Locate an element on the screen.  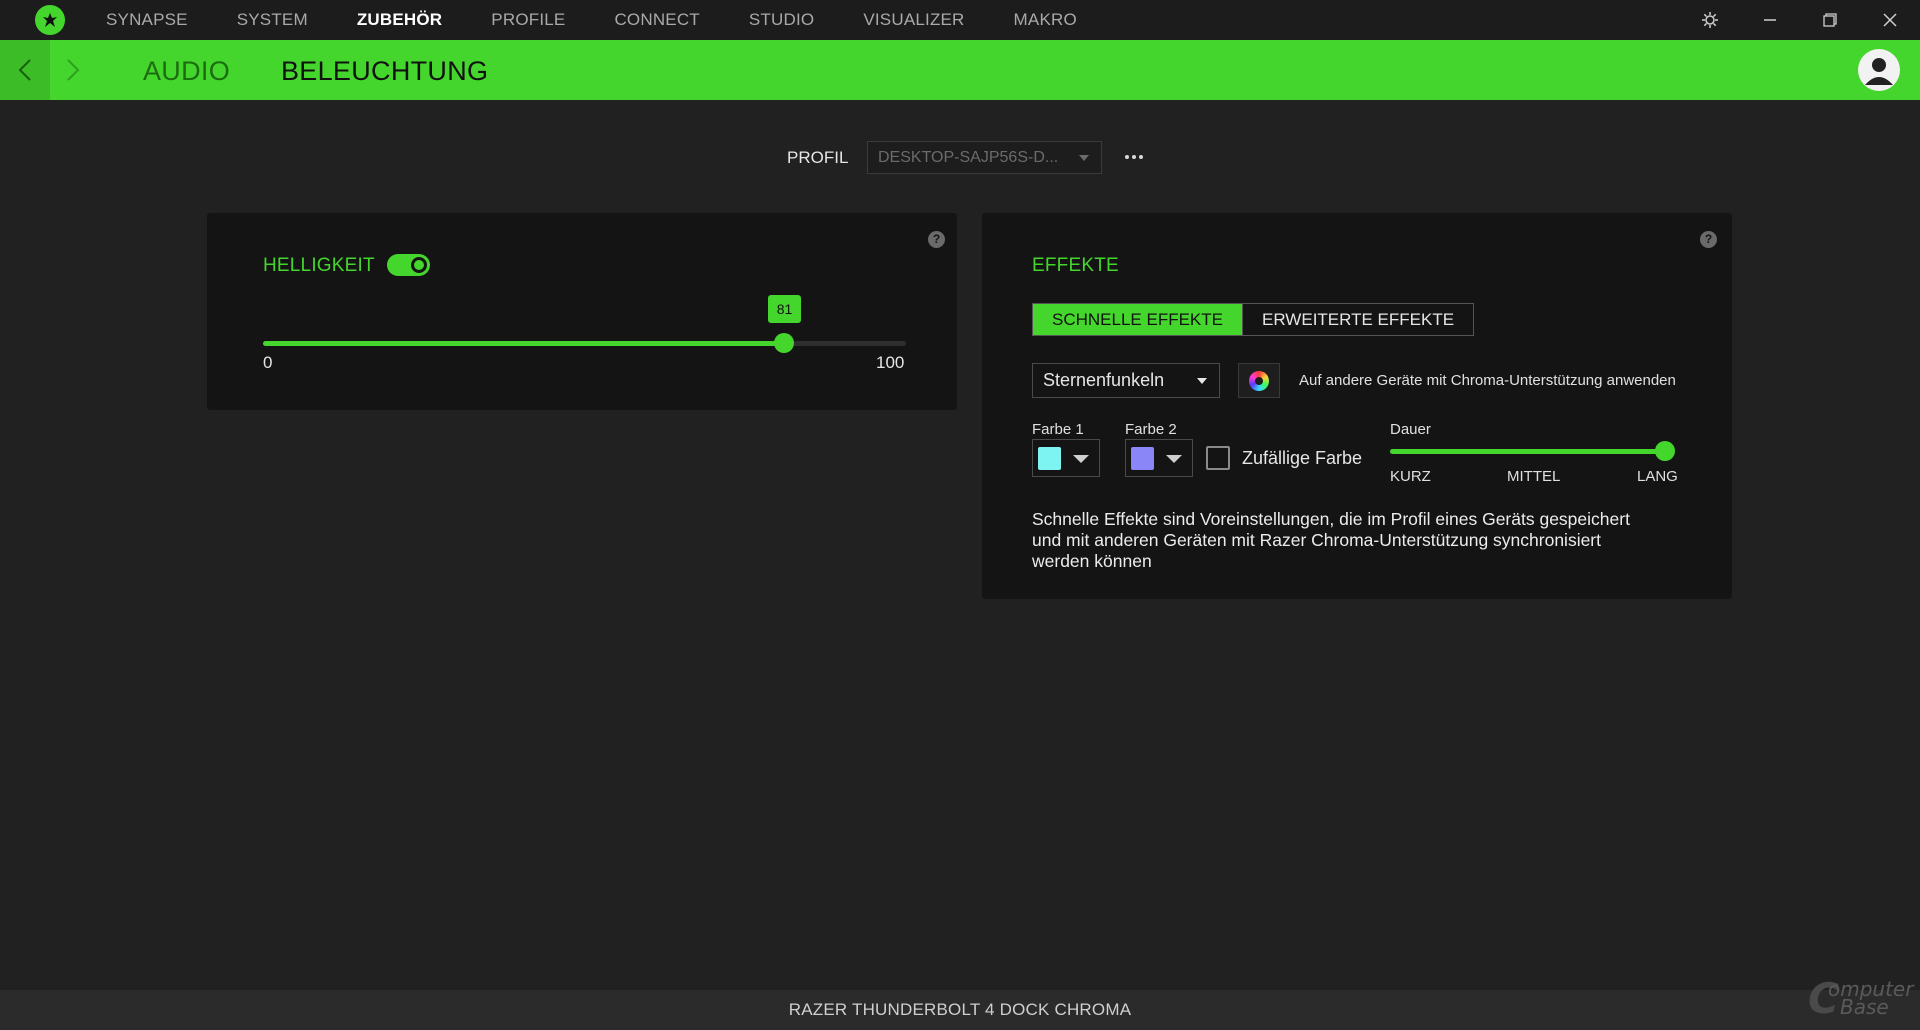
avatar is located at coordinates (1879, 70).